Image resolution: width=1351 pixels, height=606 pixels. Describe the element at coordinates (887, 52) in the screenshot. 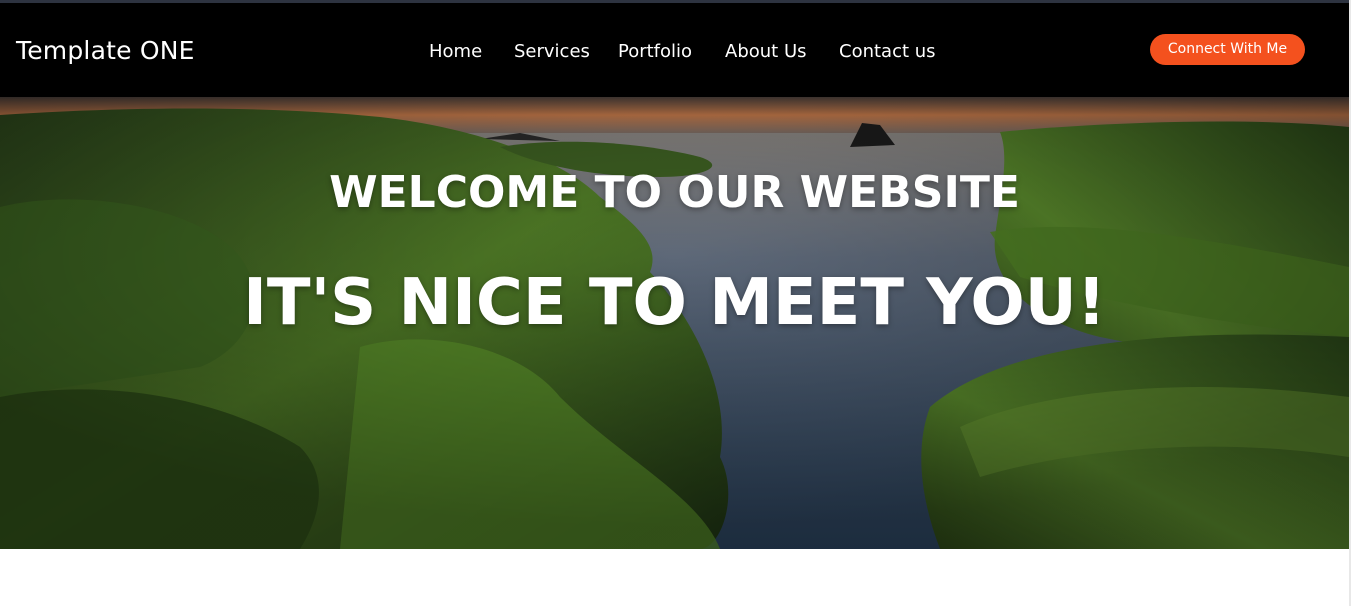

I see `nav-item-contact-us: Contact us` at that location.